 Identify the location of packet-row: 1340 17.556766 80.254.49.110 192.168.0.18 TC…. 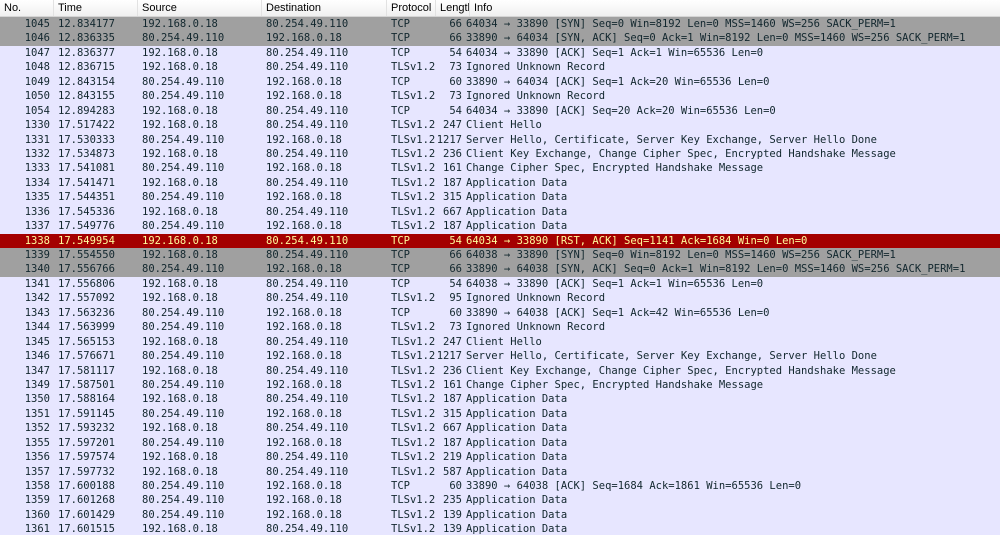
(500, 269).